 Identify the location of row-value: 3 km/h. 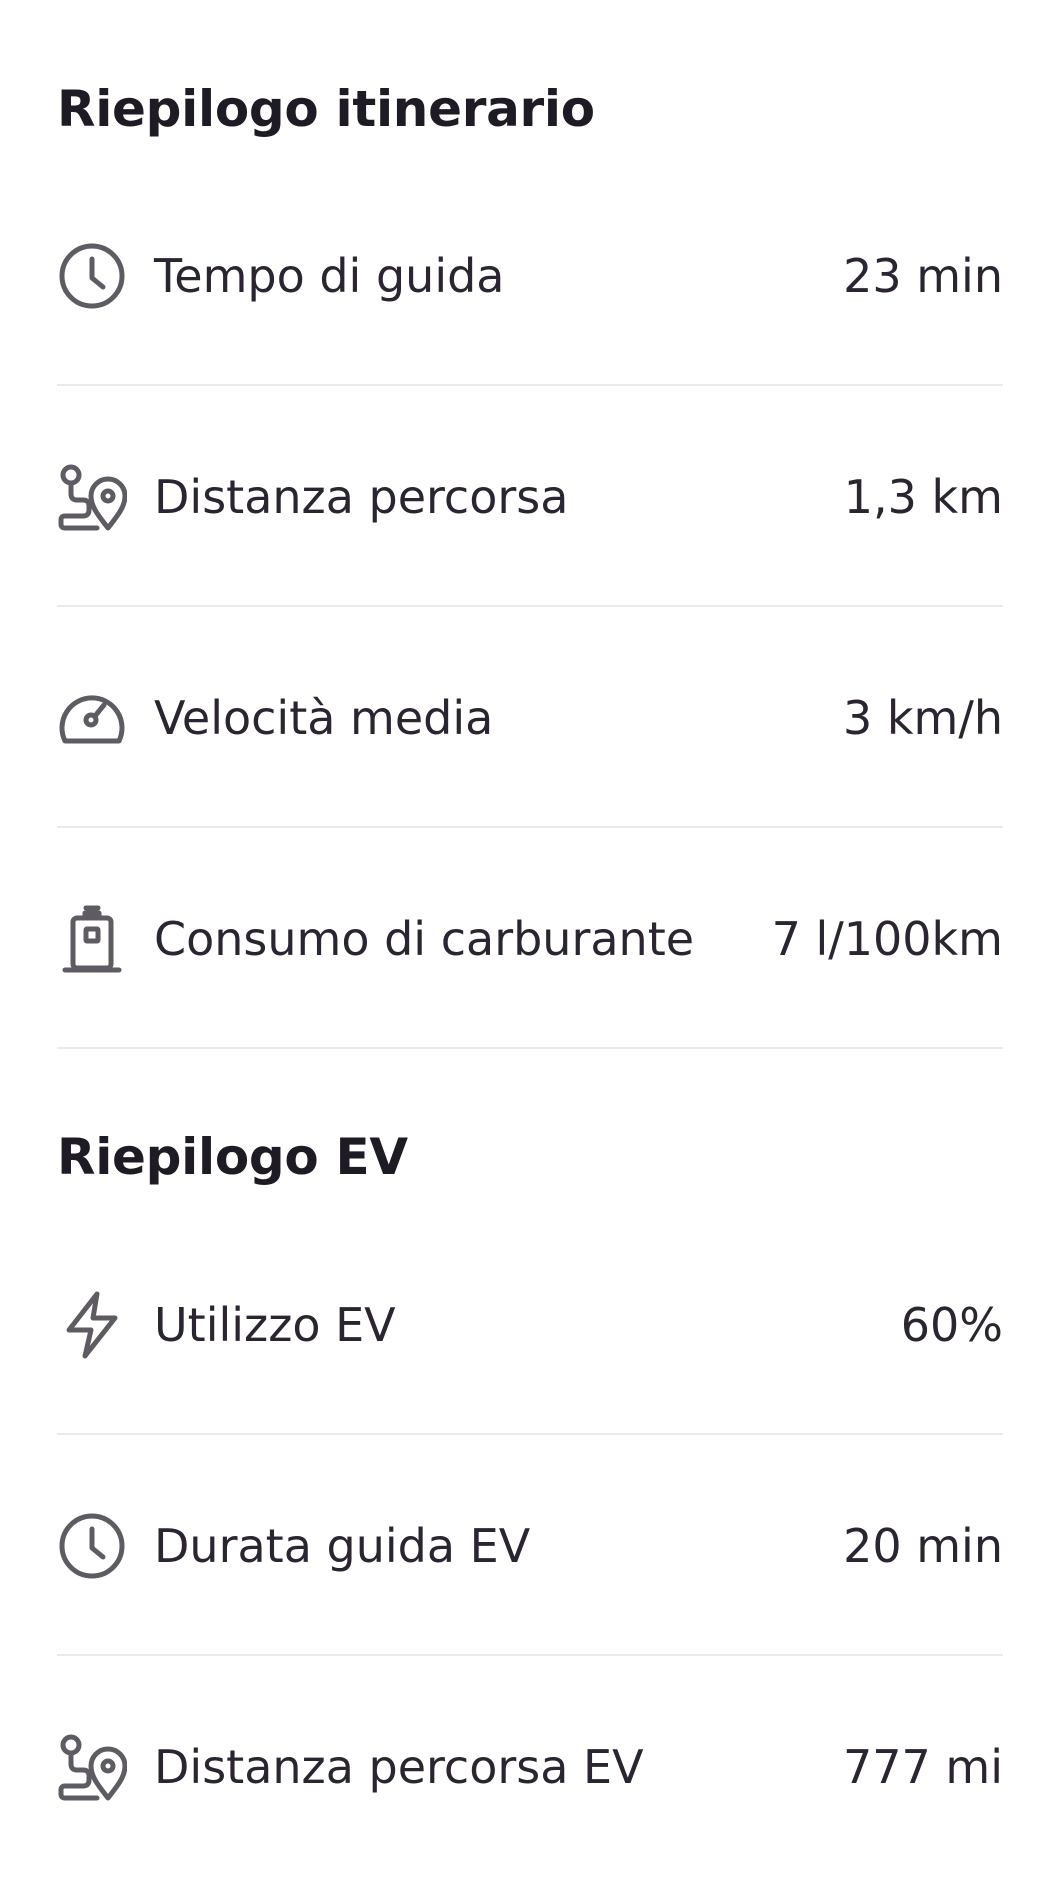
(923, 717).